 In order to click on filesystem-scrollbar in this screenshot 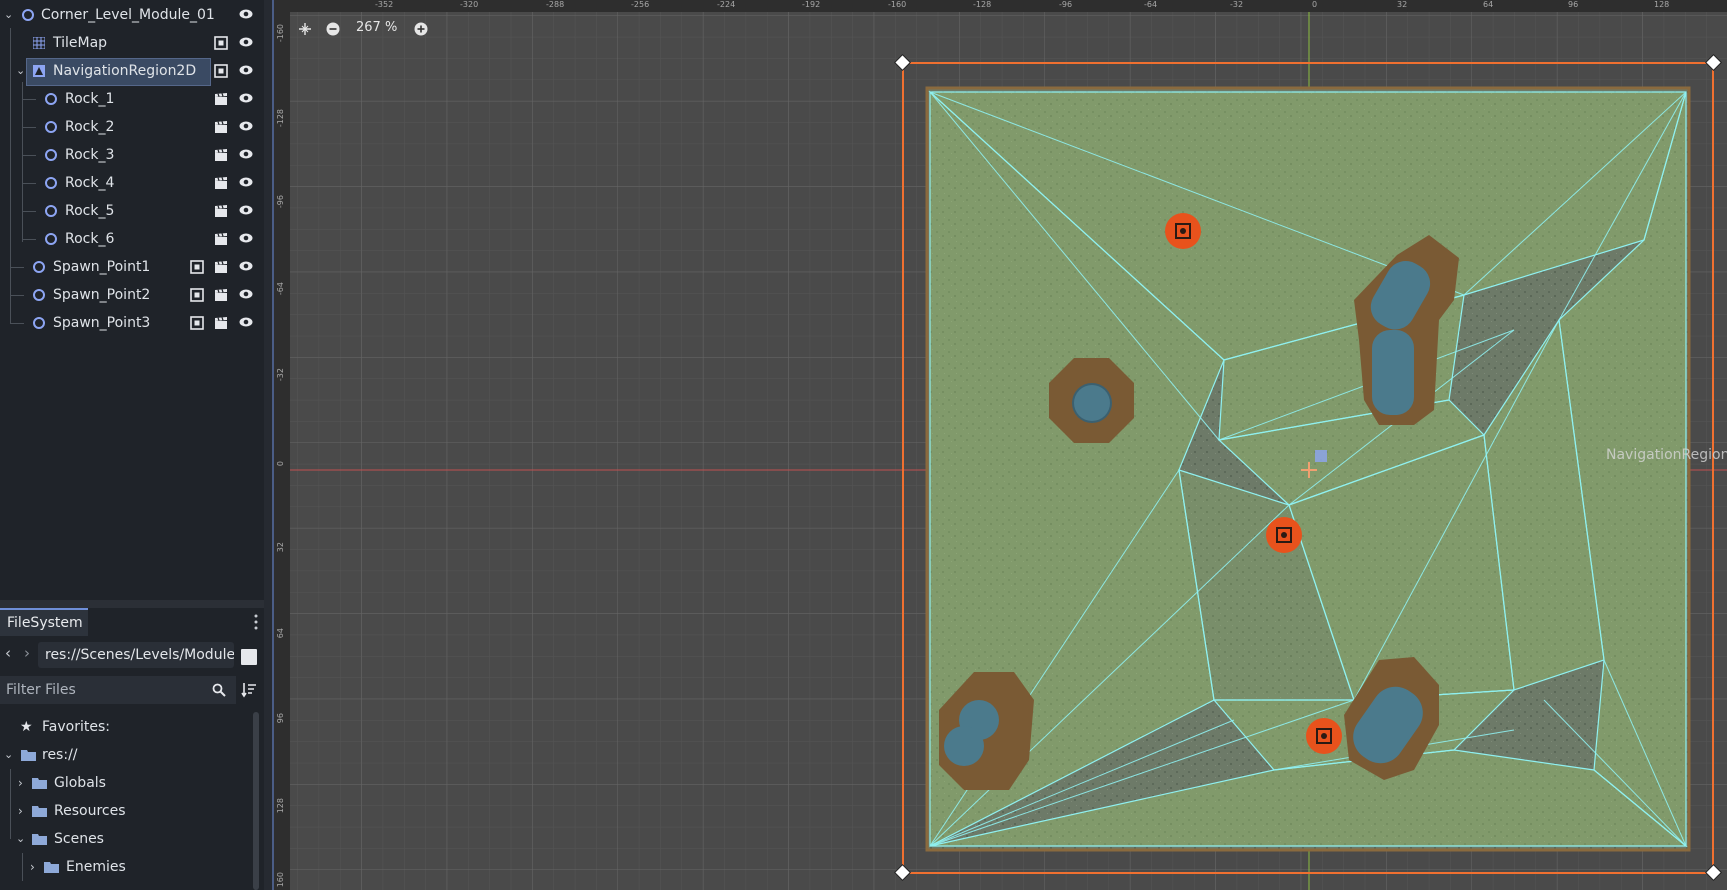, I will do `click(256, 801)`.